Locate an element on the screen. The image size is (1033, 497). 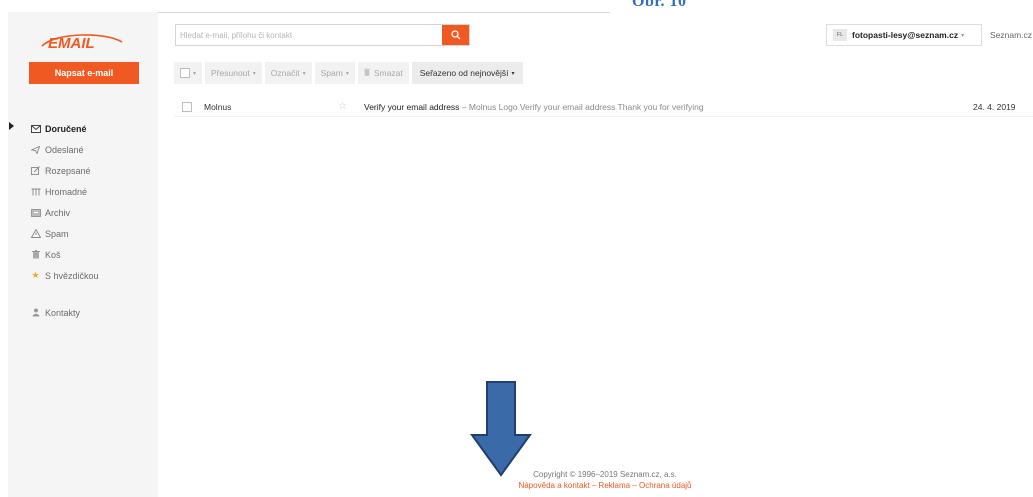
email-logo: EMAIL is located at coordinates (81, 40).